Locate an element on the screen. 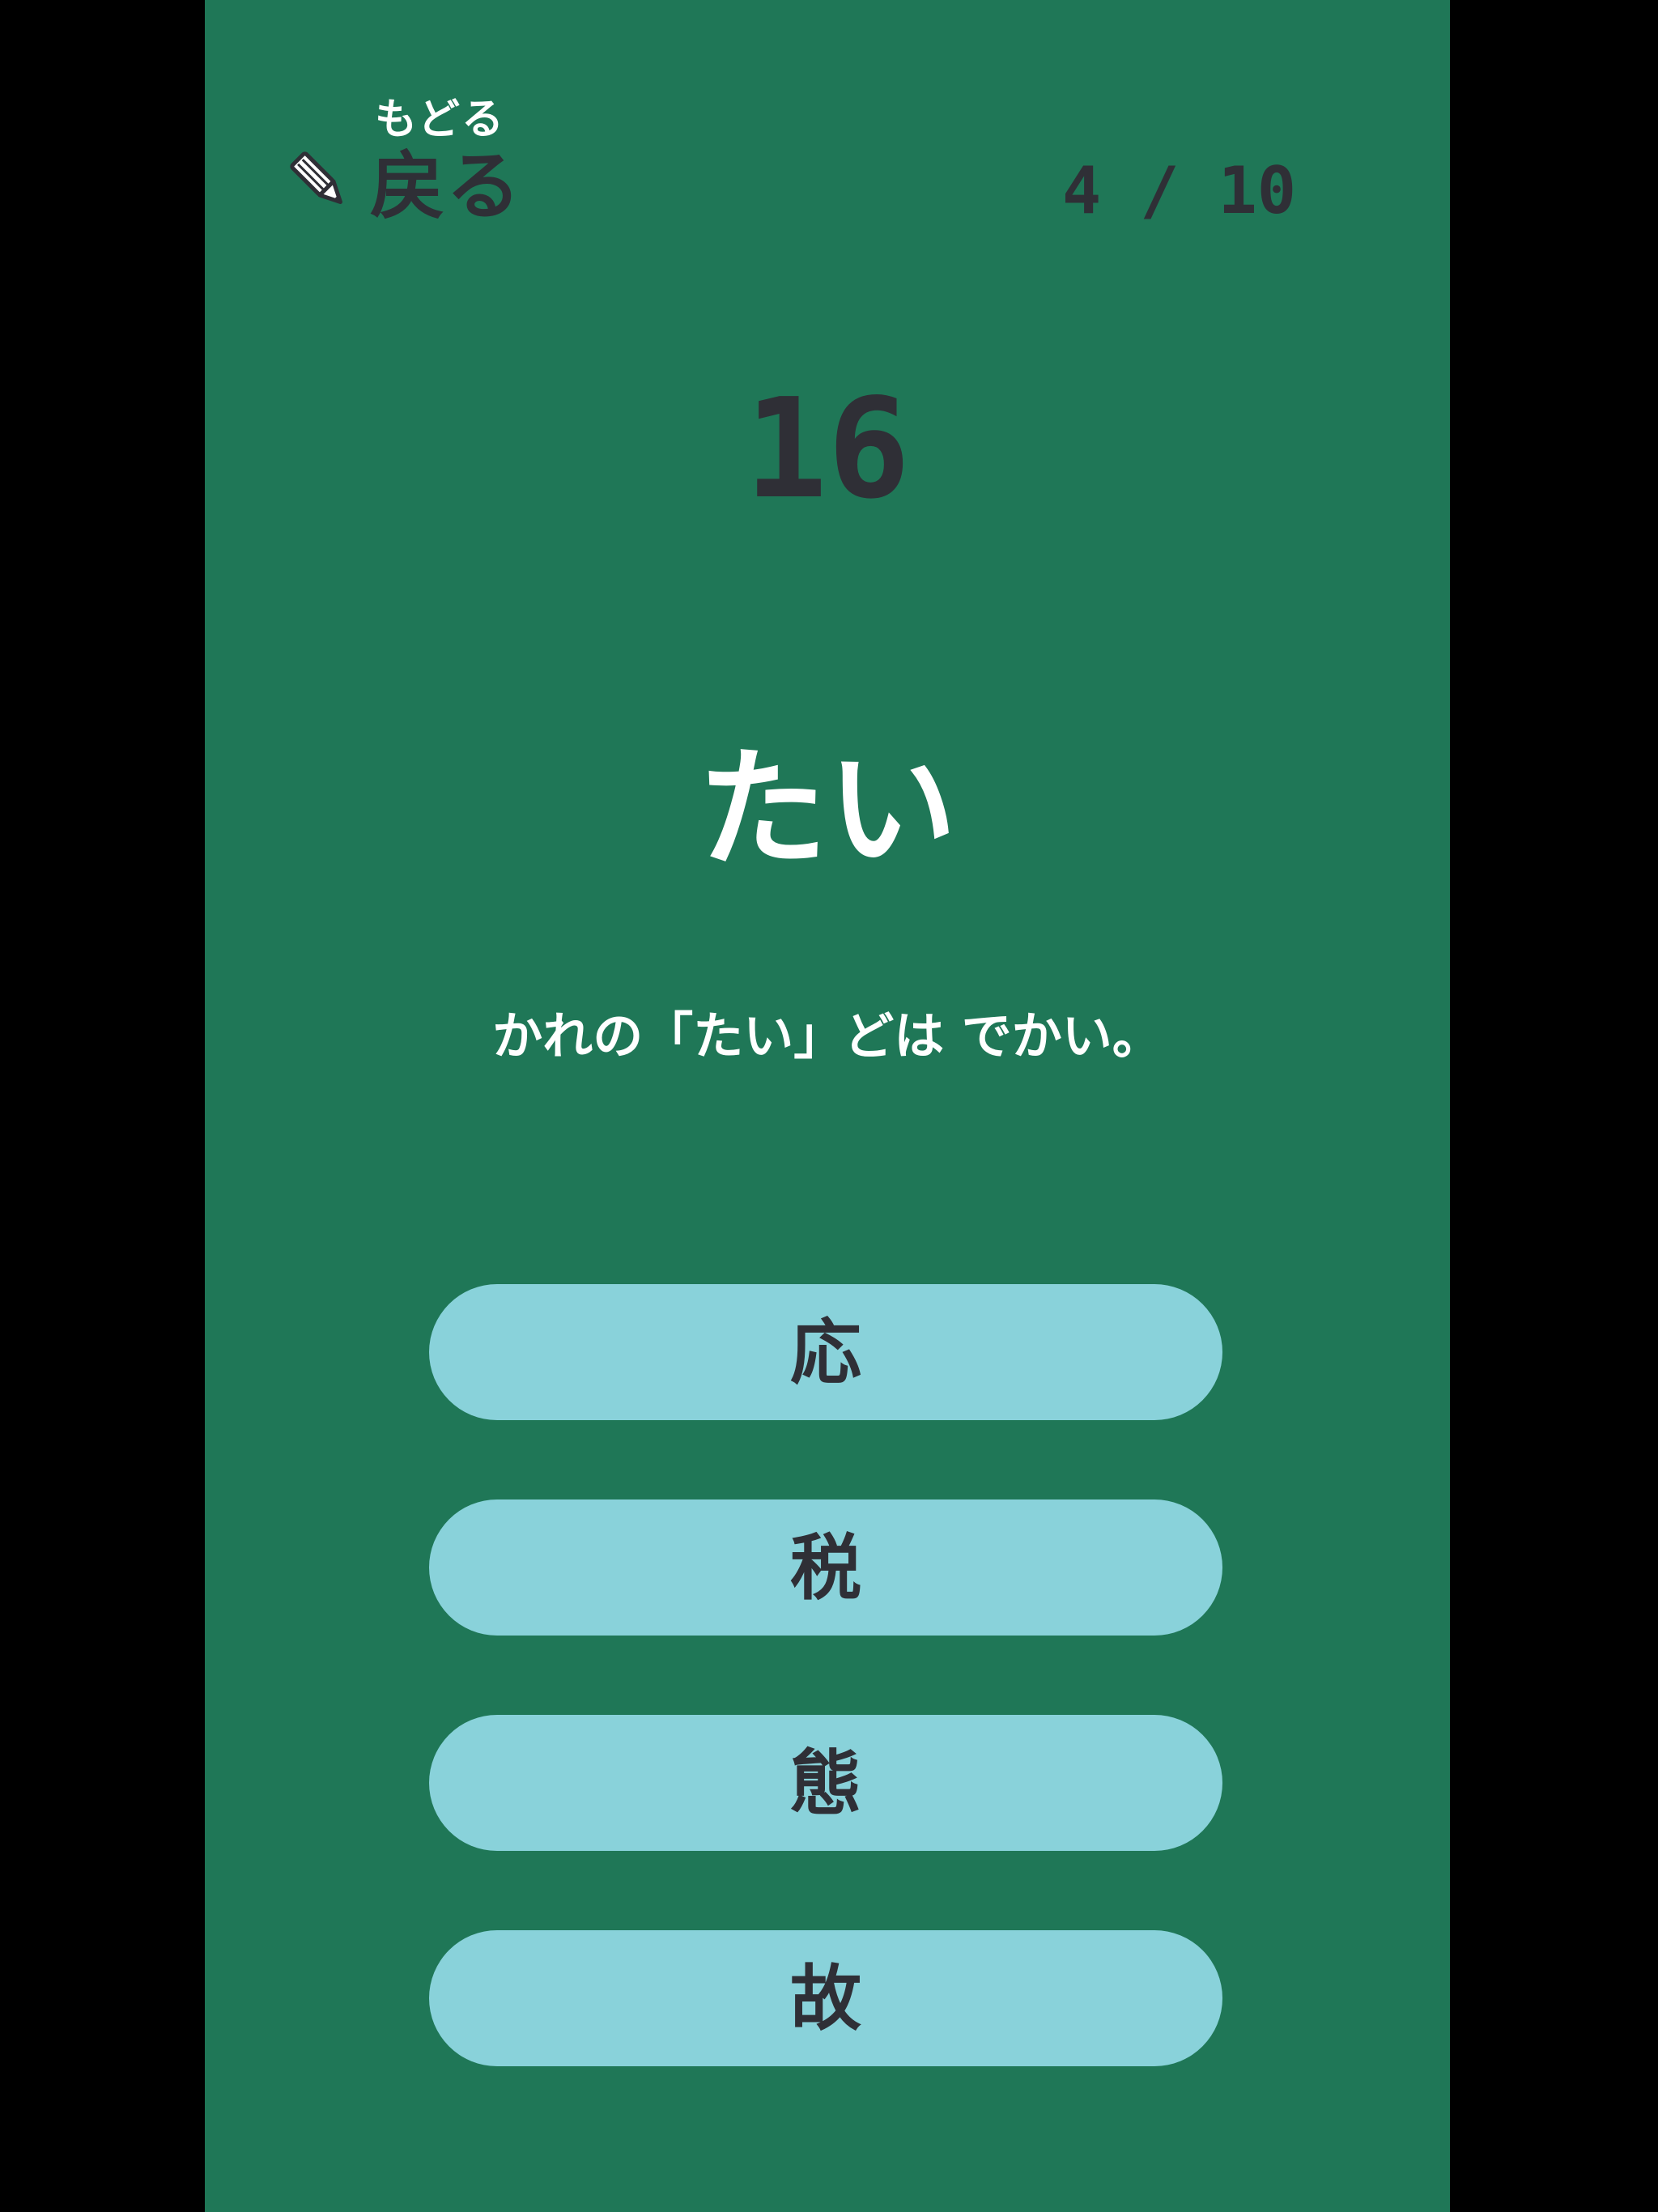 The image size is (1658, 2212). choice-button-3: 態 is located at coordinates (825, 1783).